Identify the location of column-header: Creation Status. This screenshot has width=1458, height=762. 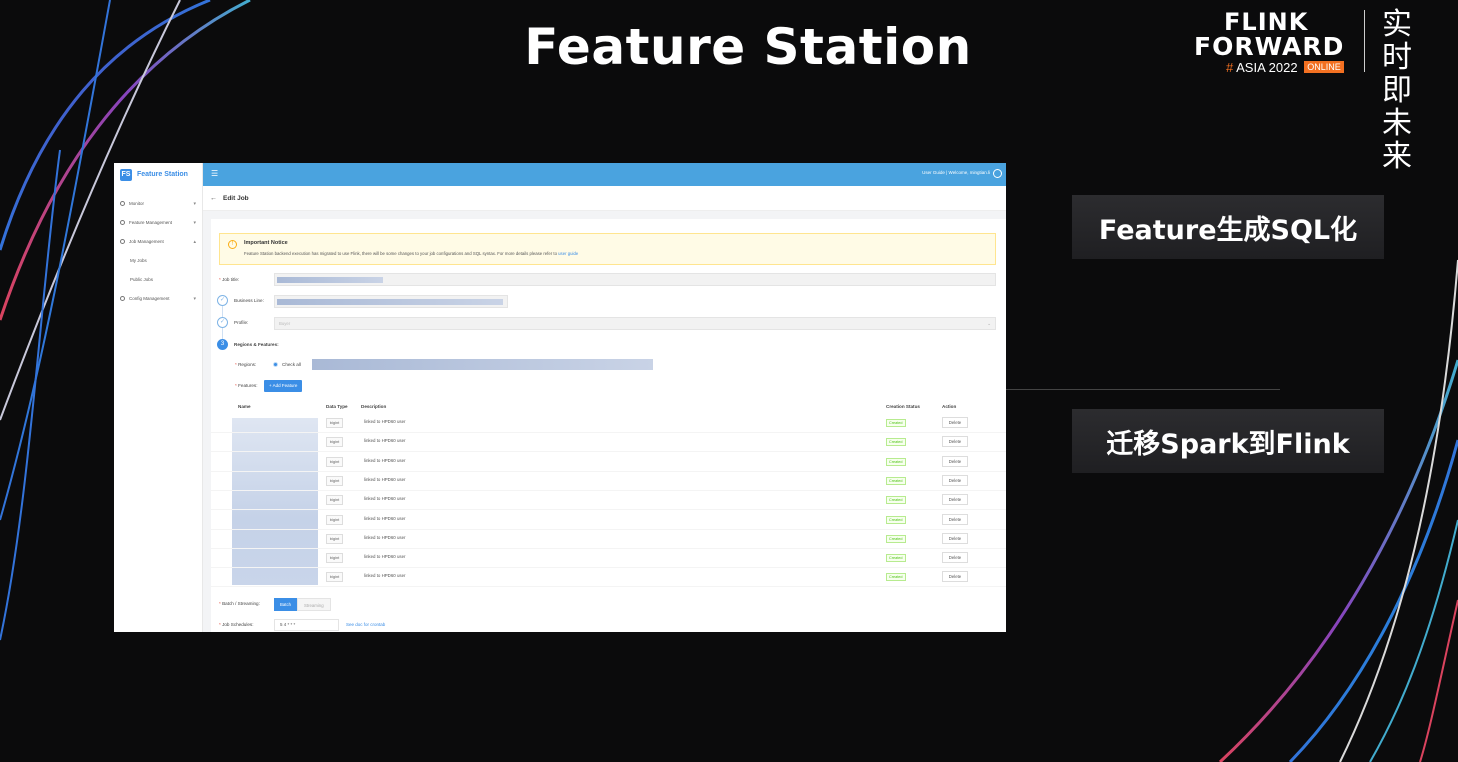
(903, 406).